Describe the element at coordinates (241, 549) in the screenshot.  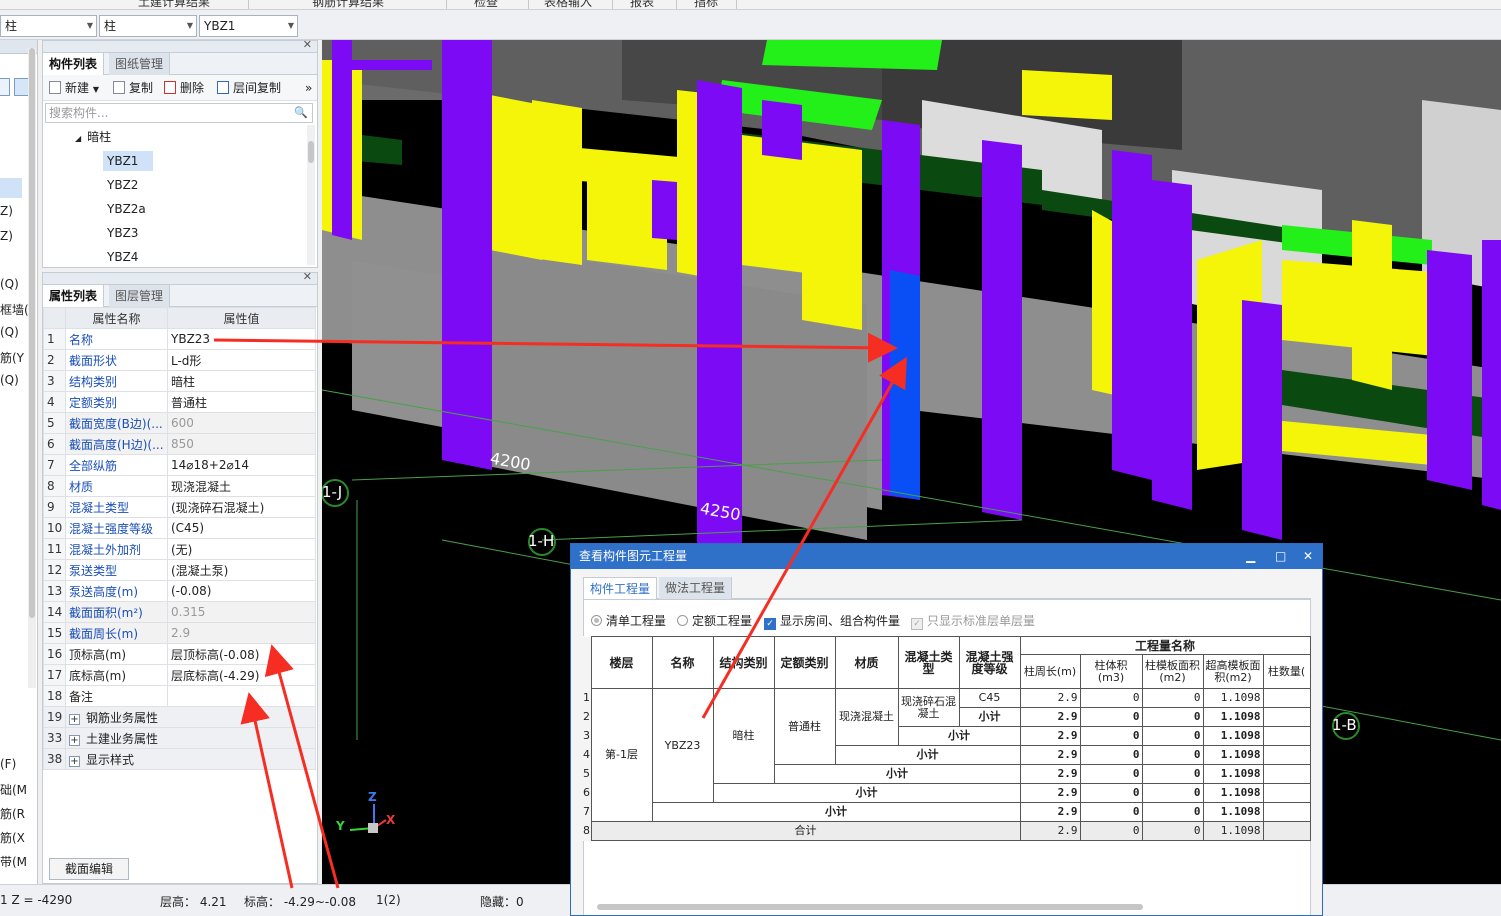
I see `property-value: (无)` at that location.